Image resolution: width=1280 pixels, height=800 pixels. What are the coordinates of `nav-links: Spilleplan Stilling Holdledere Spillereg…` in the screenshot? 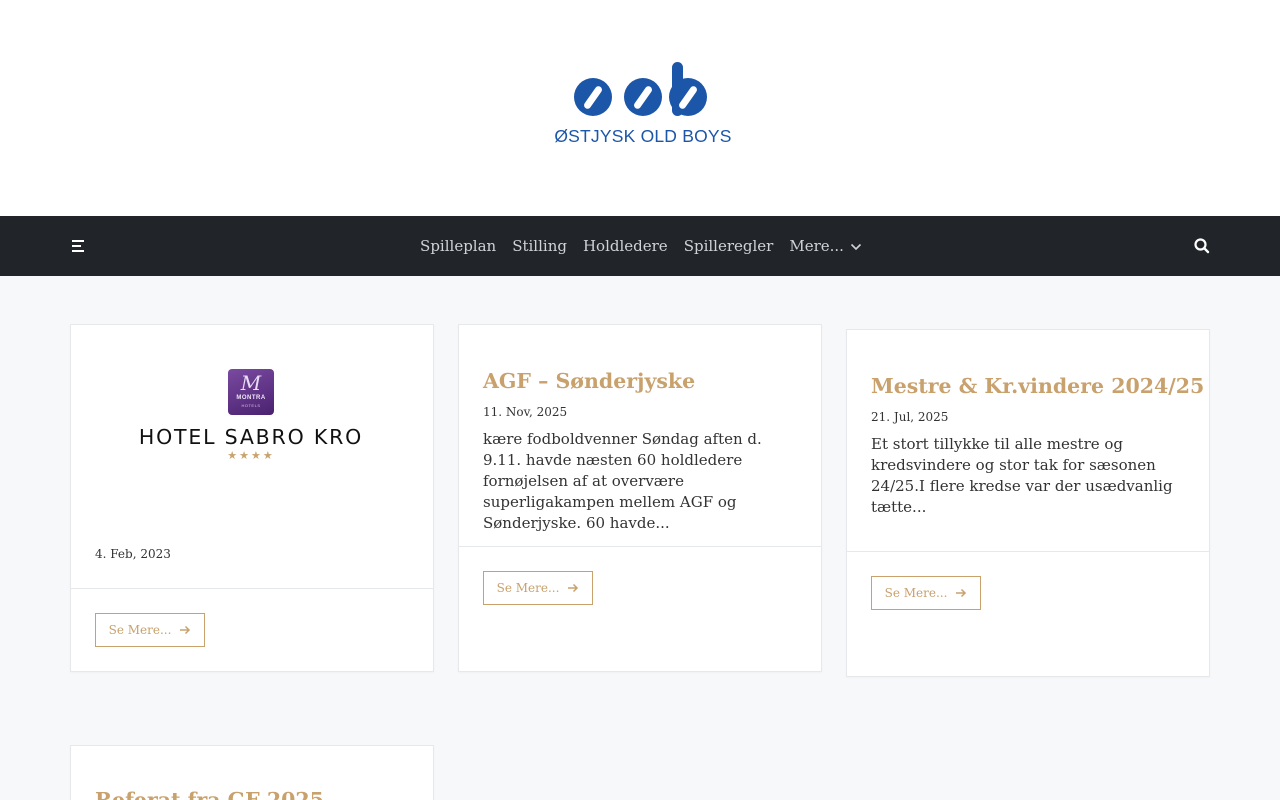 It's located at (640, 246).